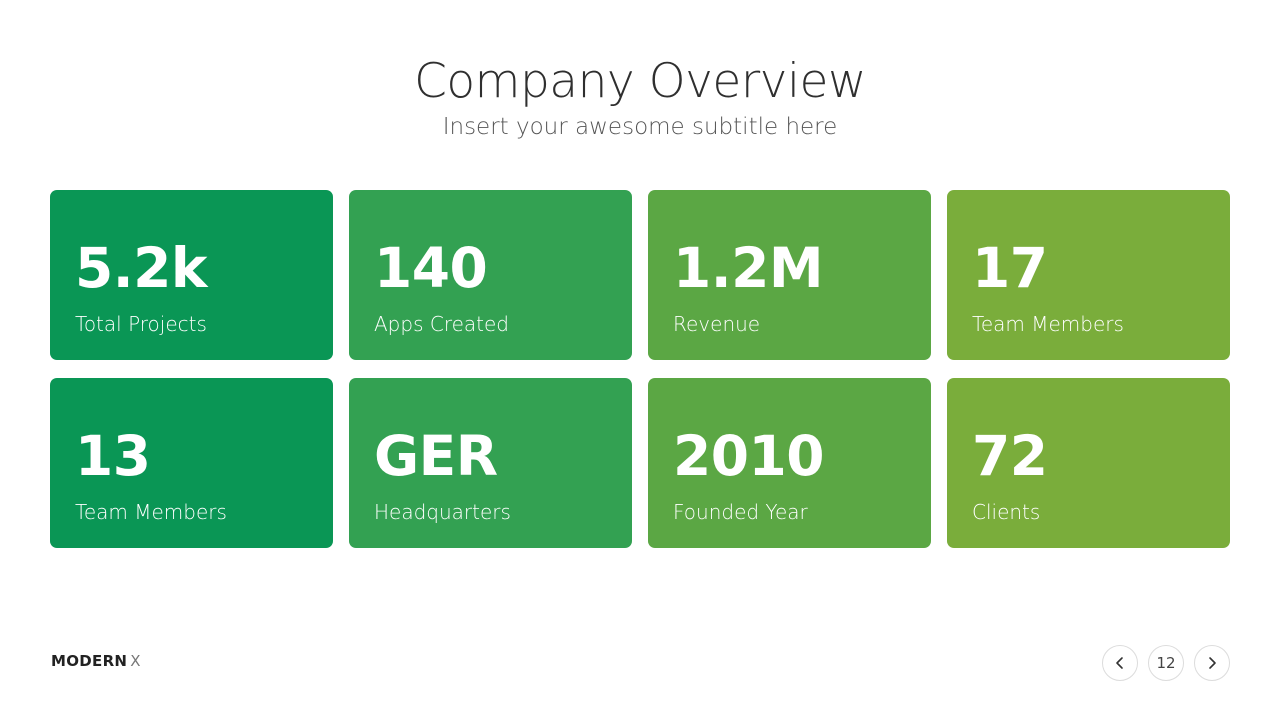 This screenshot has width=1280, height=720. I want to click on stat-card-team-members: 17 Team Members, so click(1088, 275).